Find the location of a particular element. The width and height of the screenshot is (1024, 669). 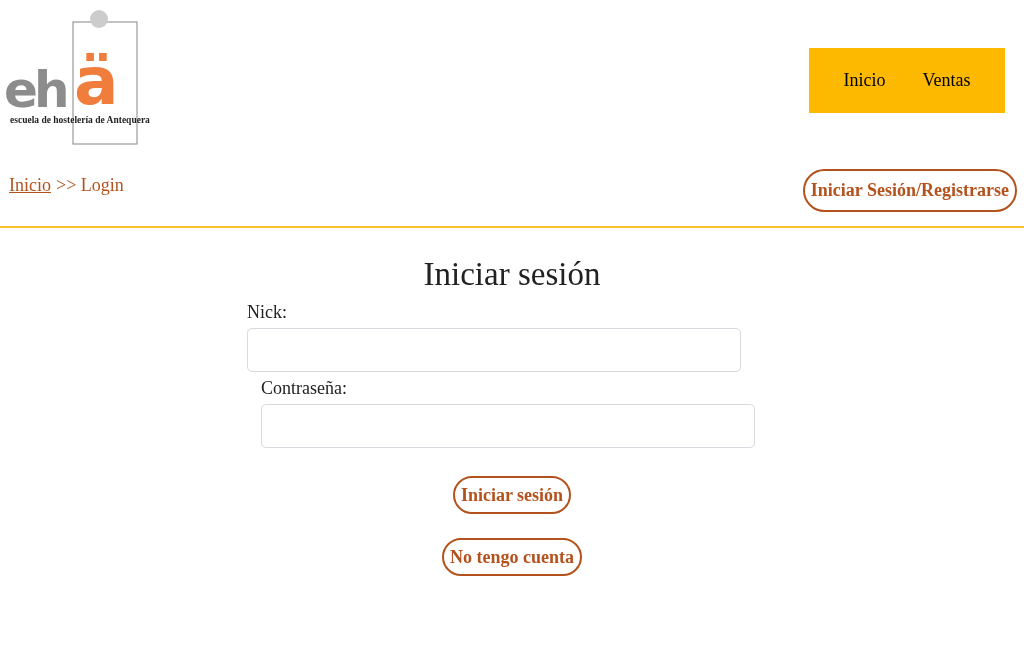

breadcrumb-current: >> Login is located at coordinates (90, 185).